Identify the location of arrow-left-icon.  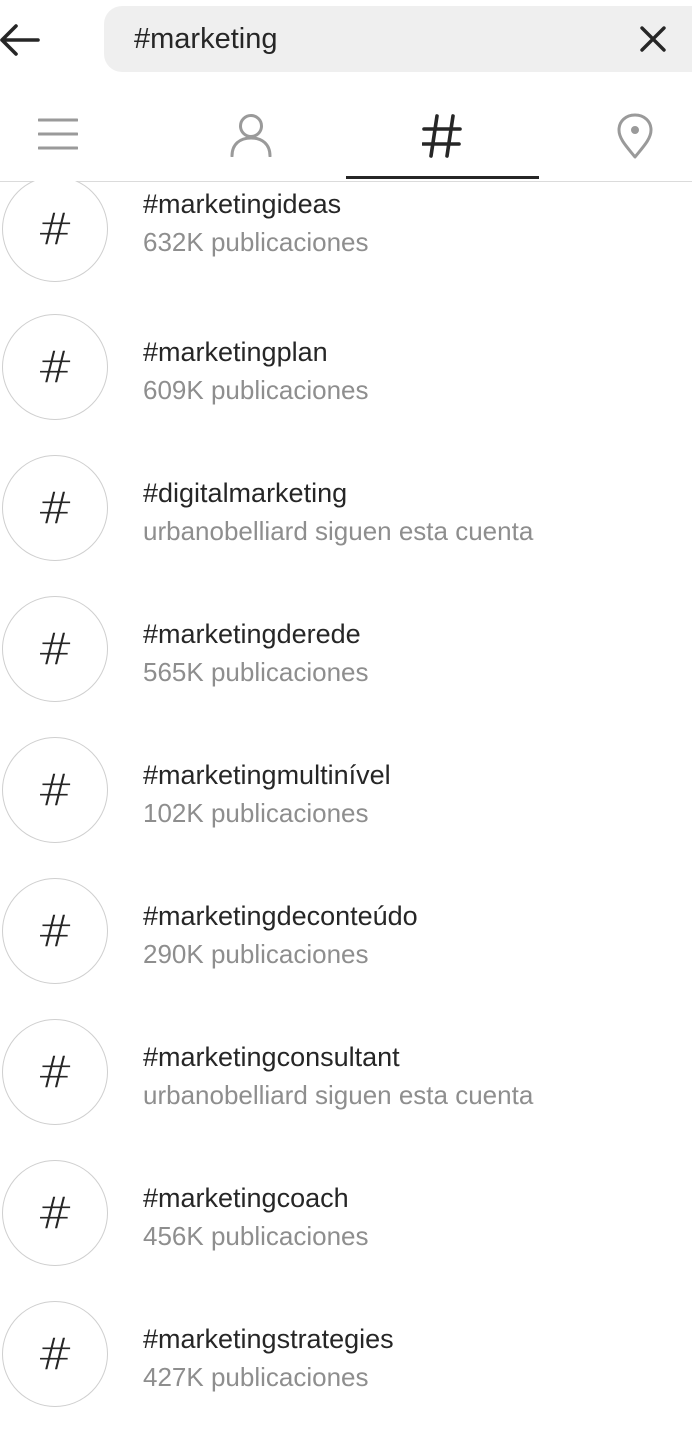
(20, 40).